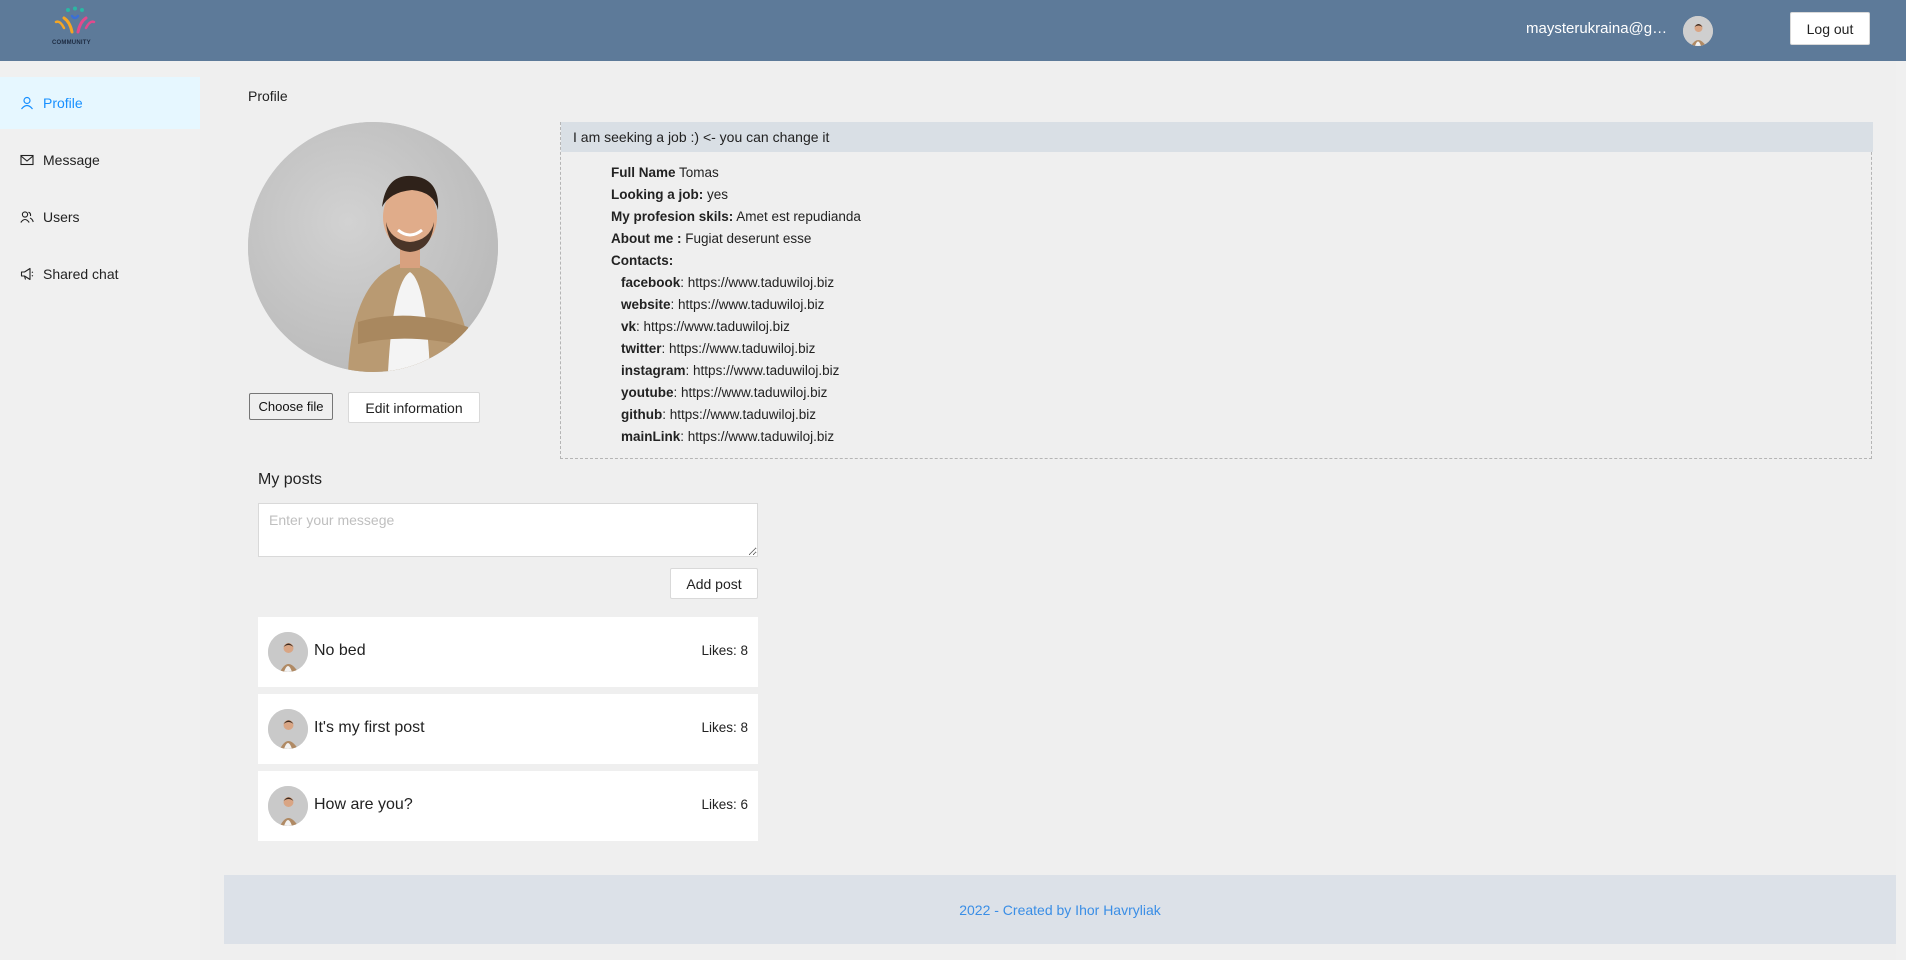 This screenshot has height=960, width=1906. I want to click on post-text: How are you?, so click(363, 804).